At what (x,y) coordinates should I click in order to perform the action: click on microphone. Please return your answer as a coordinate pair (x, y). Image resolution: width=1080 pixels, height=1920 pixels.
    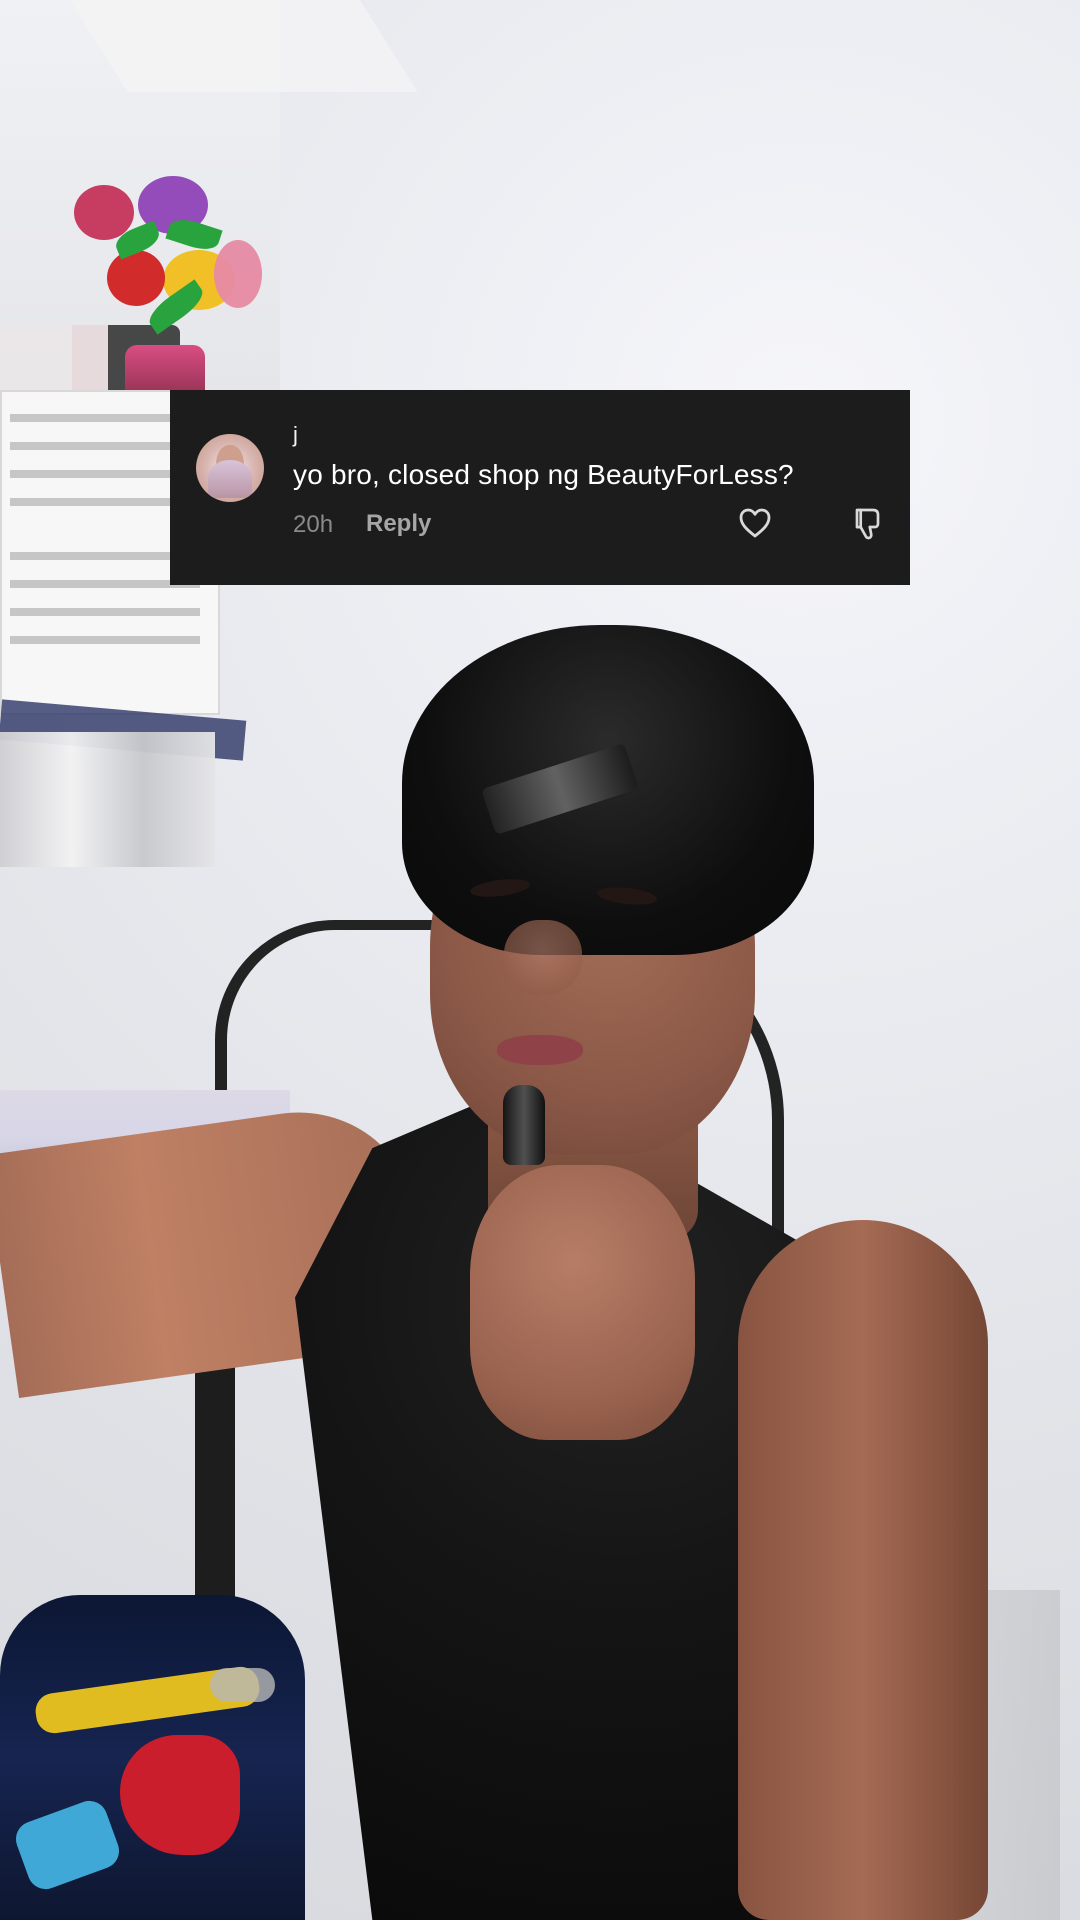
    Looking at the image, I should click on (524, 1125).